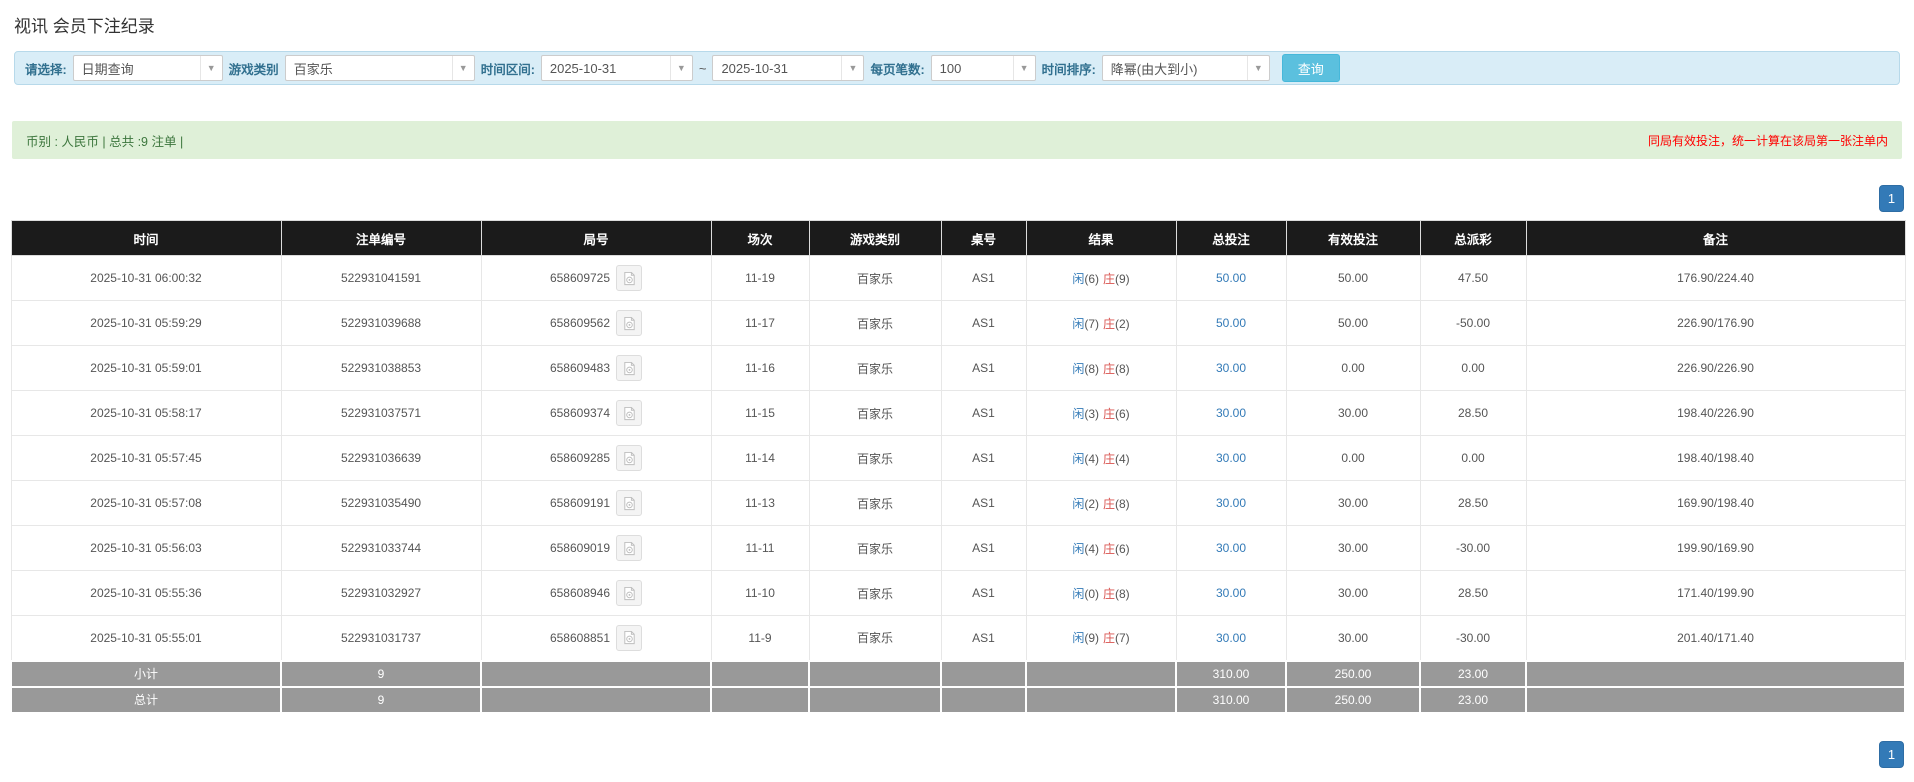 Image resolution: width=1914 pixels, height=782 pixels. I want to click on cell-session: 11-9, so click(760, 638).